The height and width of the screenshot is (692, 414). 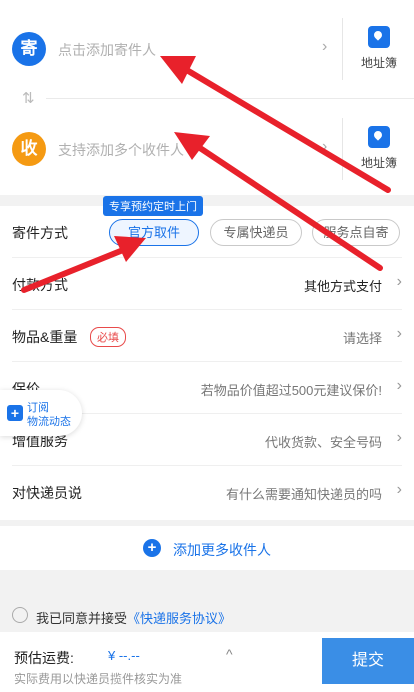 I want to click on fee-bar: 预估运费: ¥ --.-- ^ 实际费用以快递员揽件核实为准 提交, so click(x=207, y=662).